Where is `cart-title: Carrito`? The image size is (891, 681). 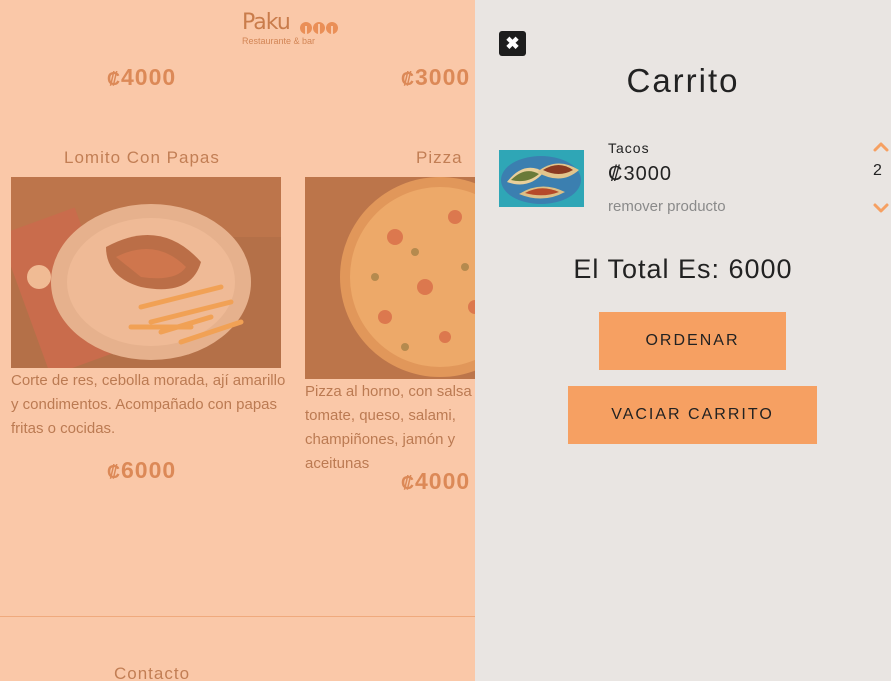
cart-title: Carrito is located at coordinates (683, 80).